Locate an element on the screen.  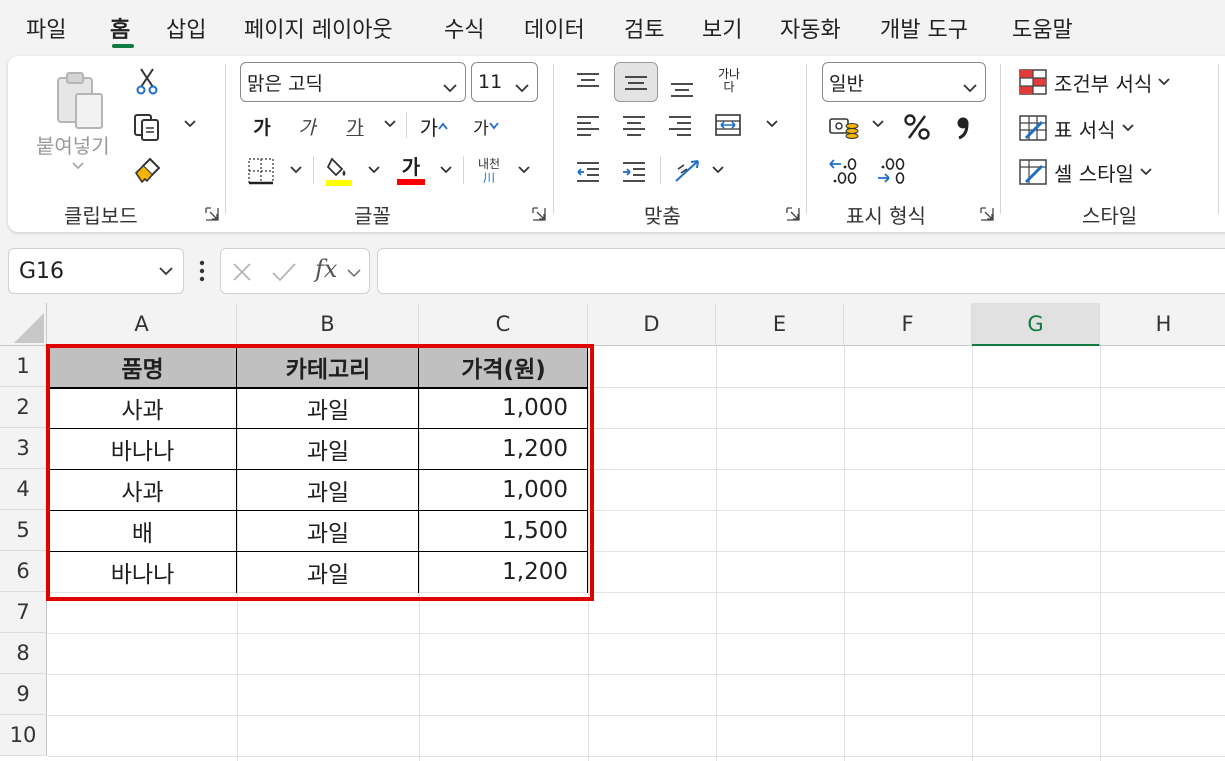
paste-icon is located at coordinates (80, 101).